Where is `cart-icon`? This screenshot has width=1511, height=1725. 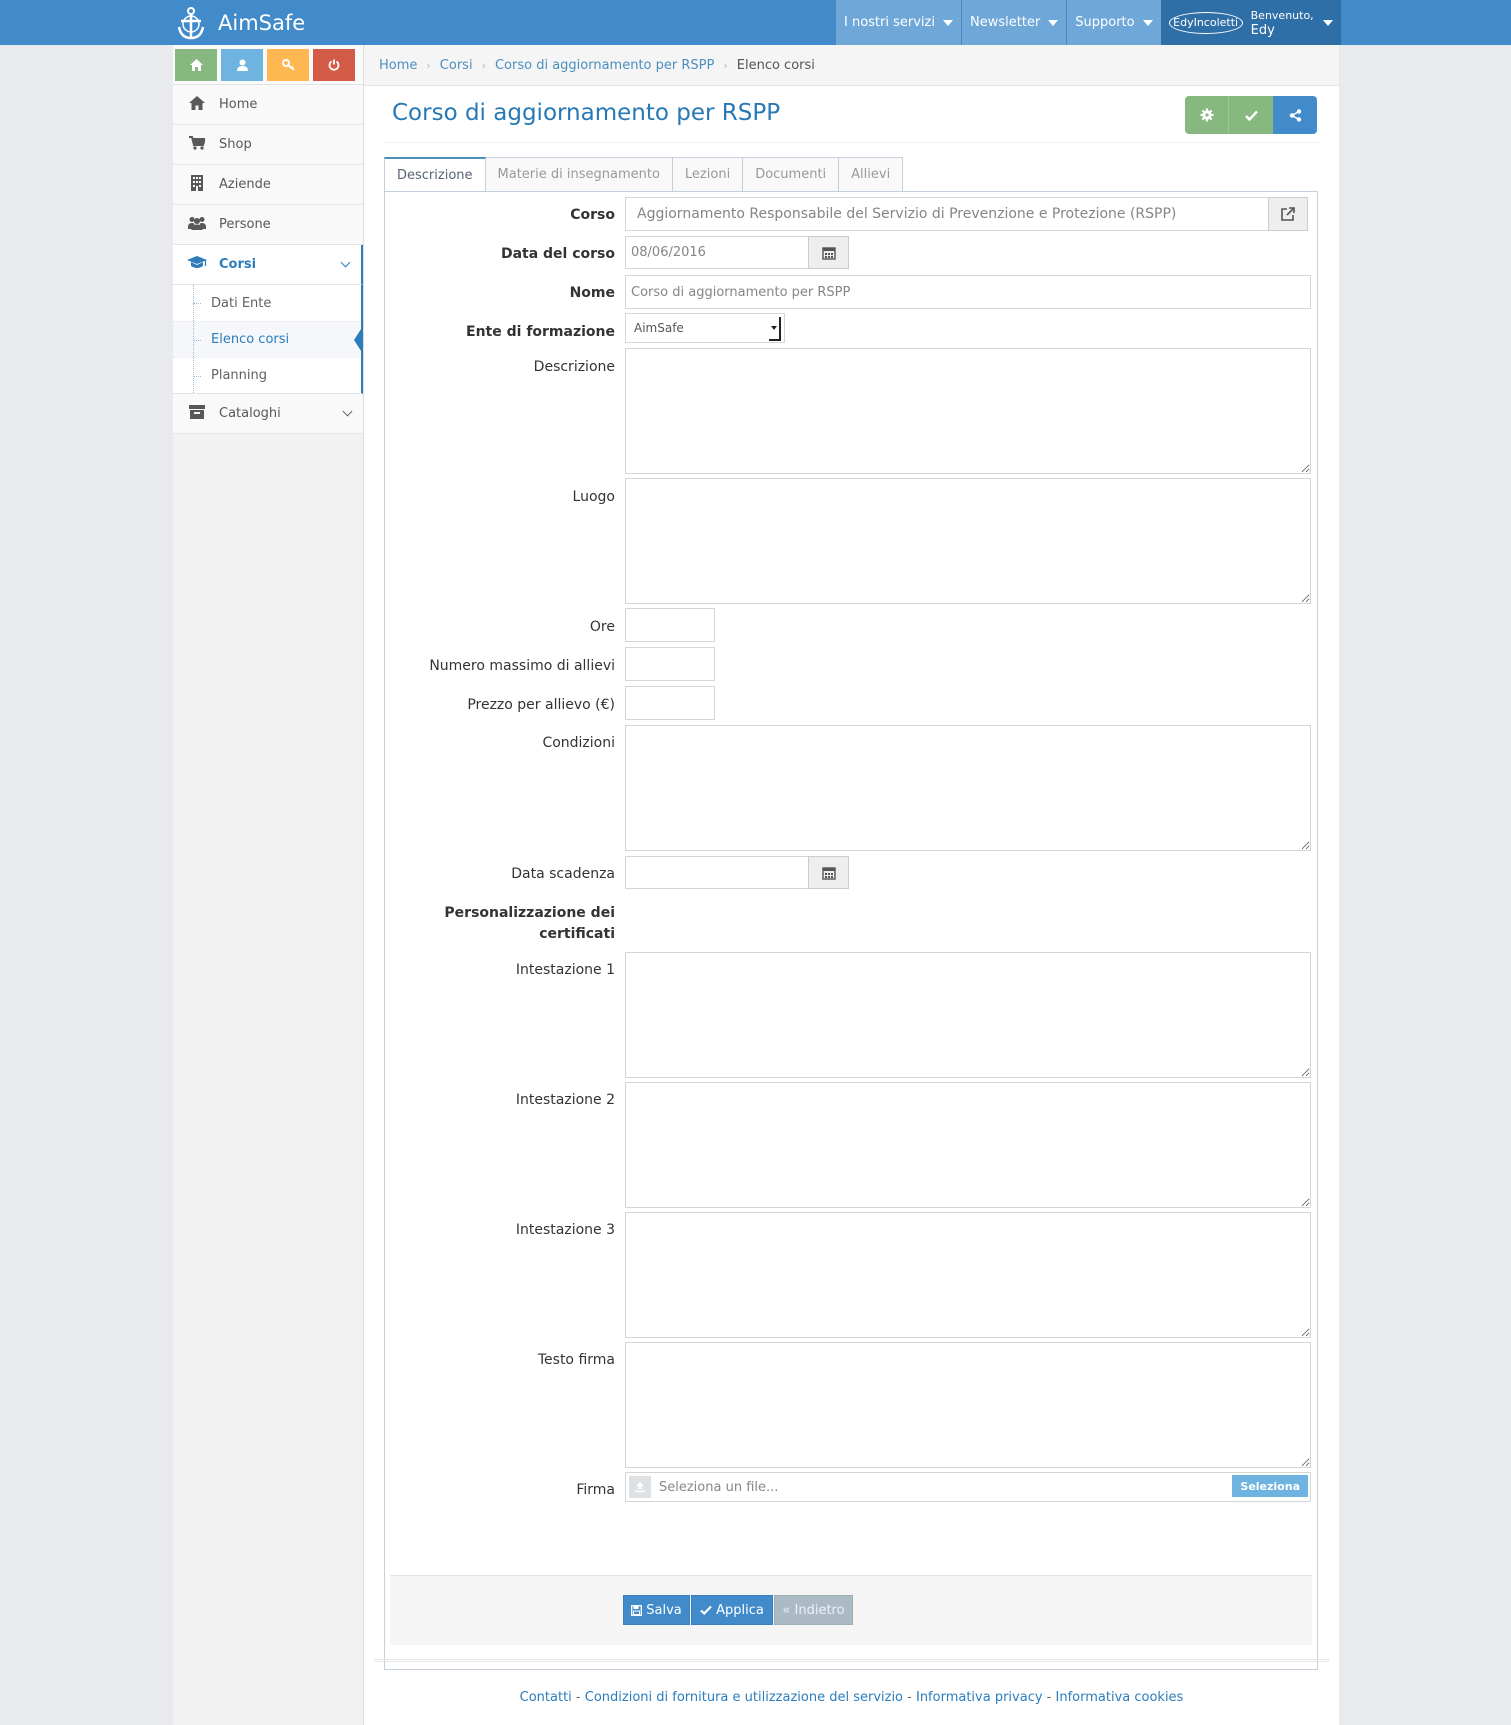
cart-icon is located at coordinates (197, 144).